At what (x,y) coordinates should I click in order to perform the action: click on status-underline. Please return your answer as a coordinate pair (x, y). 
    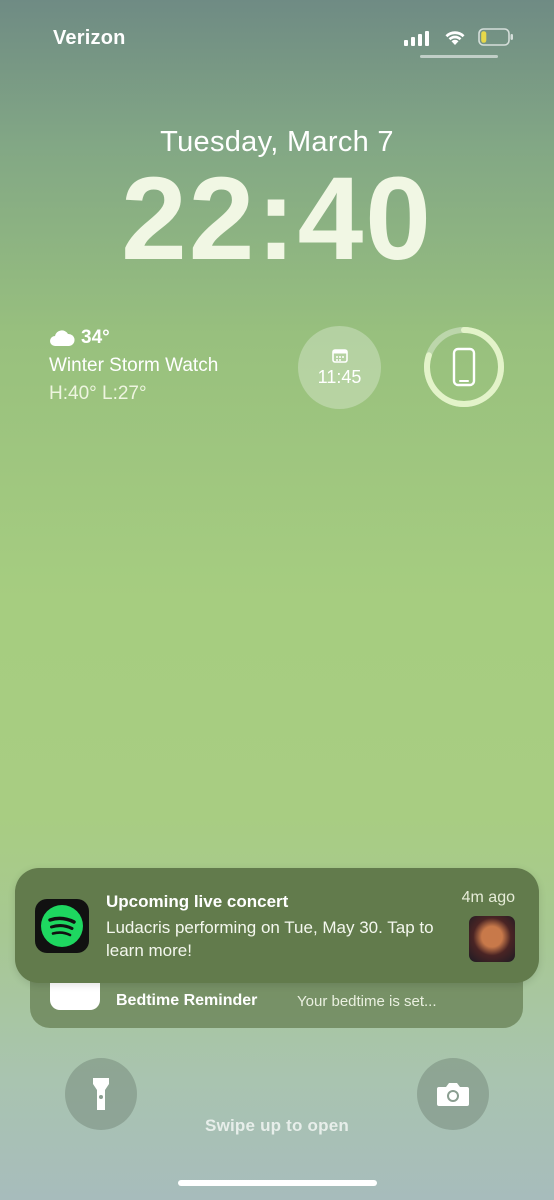
    Looking at the image, I should click on (459, 56).